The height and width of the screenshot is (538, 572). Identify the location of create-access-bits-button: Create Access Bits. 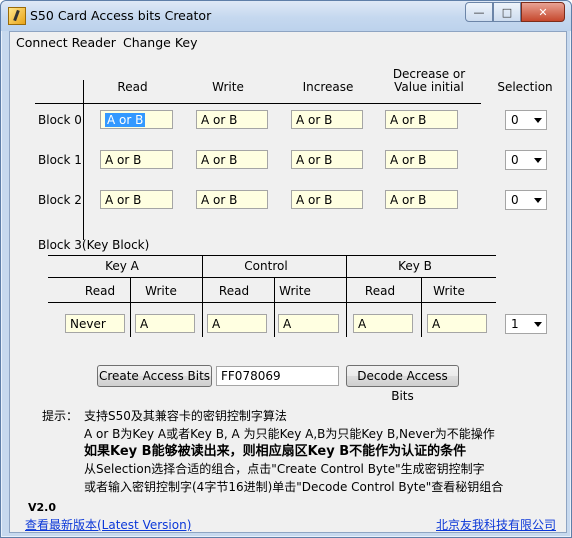
(154, 376).